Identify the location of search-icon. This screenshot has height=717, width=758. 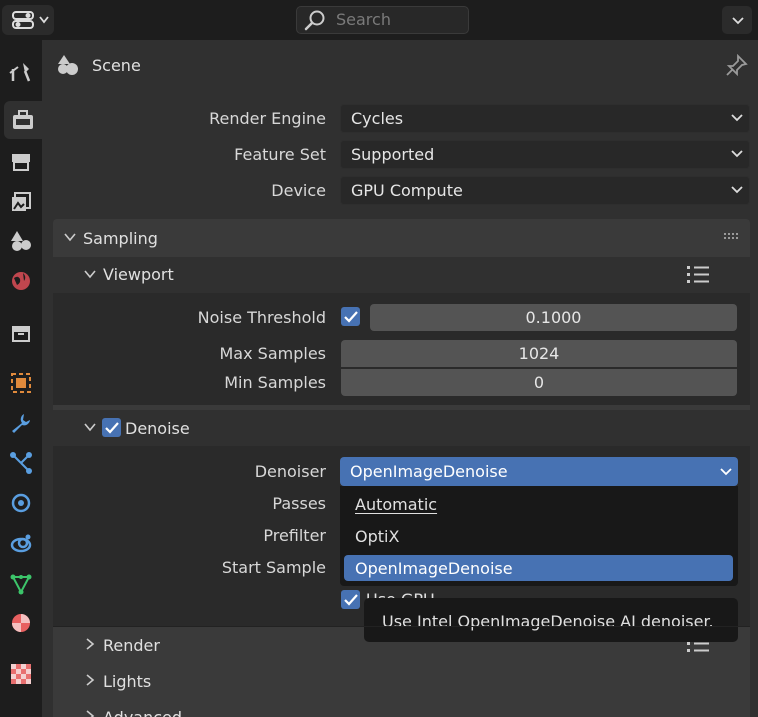
(314, 20).